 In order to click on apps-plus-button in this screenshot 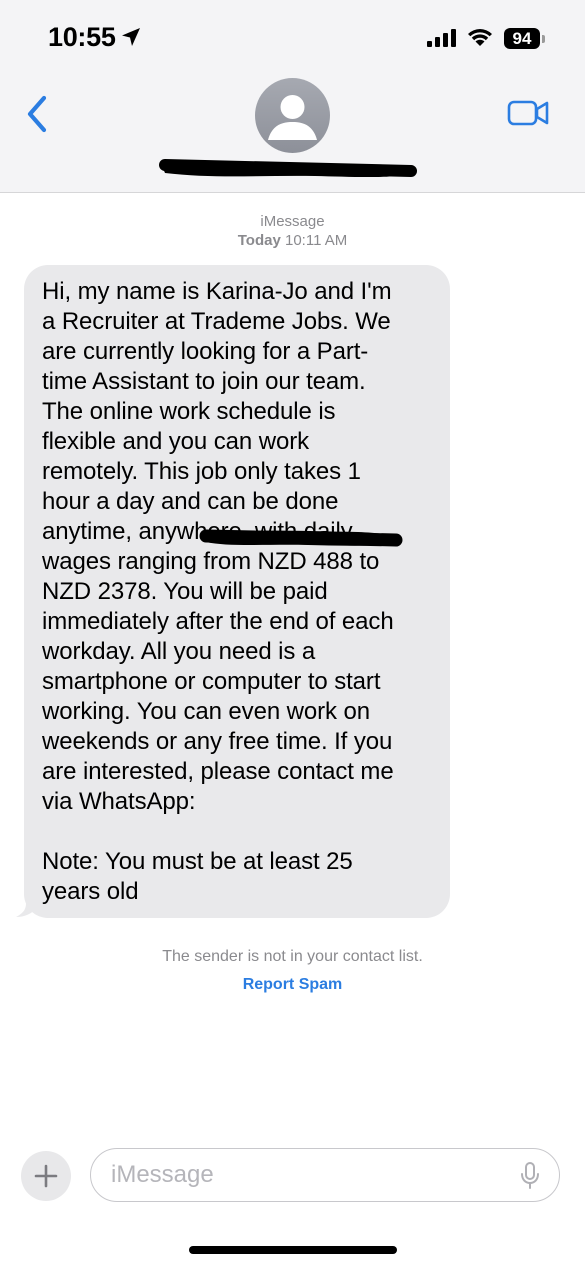, I will do `click(46, 1176)`.